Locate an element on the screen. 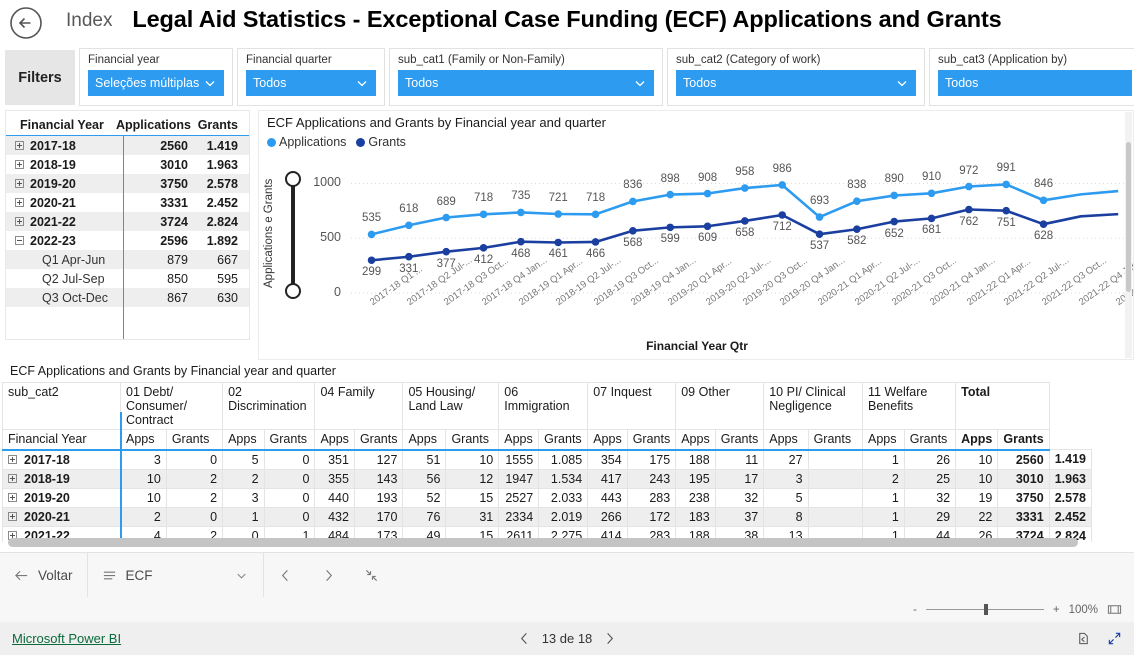  slicer-financial-year: Financial year Seleções múltiplas is located at coordinates (156, 77).